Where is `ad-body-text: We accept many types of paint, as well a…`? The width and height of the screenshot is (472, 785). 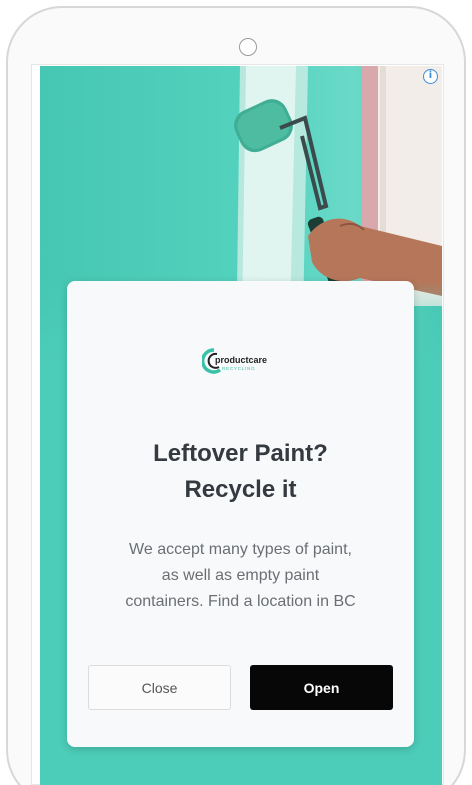
ad-body-text: We accept many types of paint, as well a… is located at coordinates (240, 576).